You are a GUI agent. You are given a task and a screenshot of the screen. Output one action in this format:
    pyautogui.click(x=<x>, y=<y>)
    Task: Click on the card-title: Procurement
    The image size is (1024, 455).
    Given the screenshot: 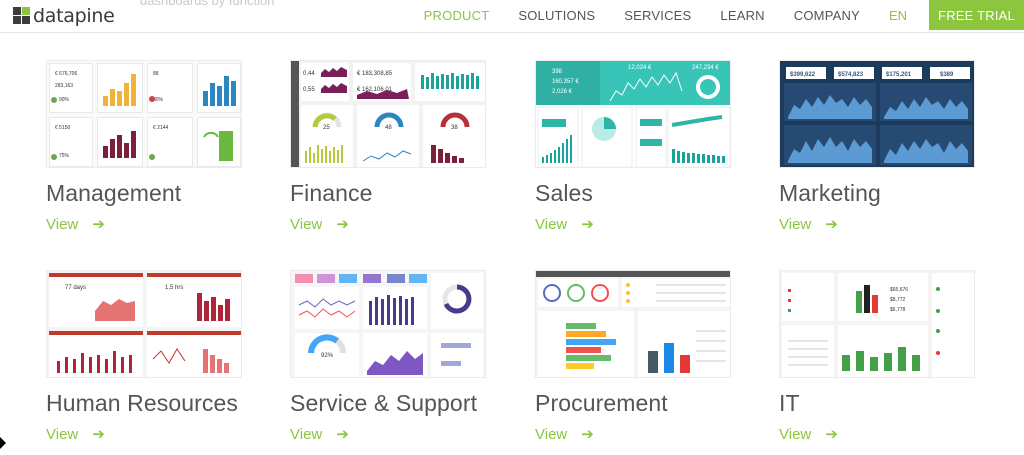 What is the action you would take?
    pyautogui.click(x=601, y=403)
    